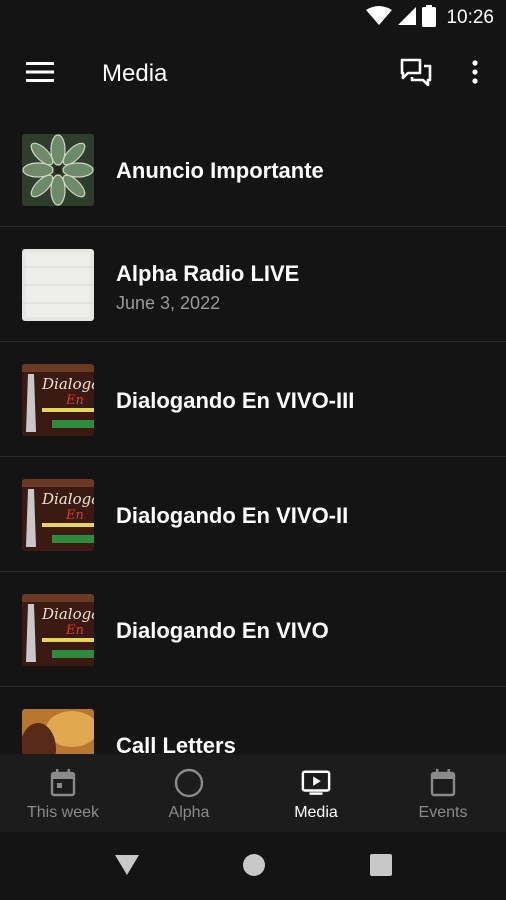 This screenshot has width=506, height=900. What do you see at coordinates (253, 18) in the screenshot?
I see `status-bar: 10:26` at bounding box center [253, 18].